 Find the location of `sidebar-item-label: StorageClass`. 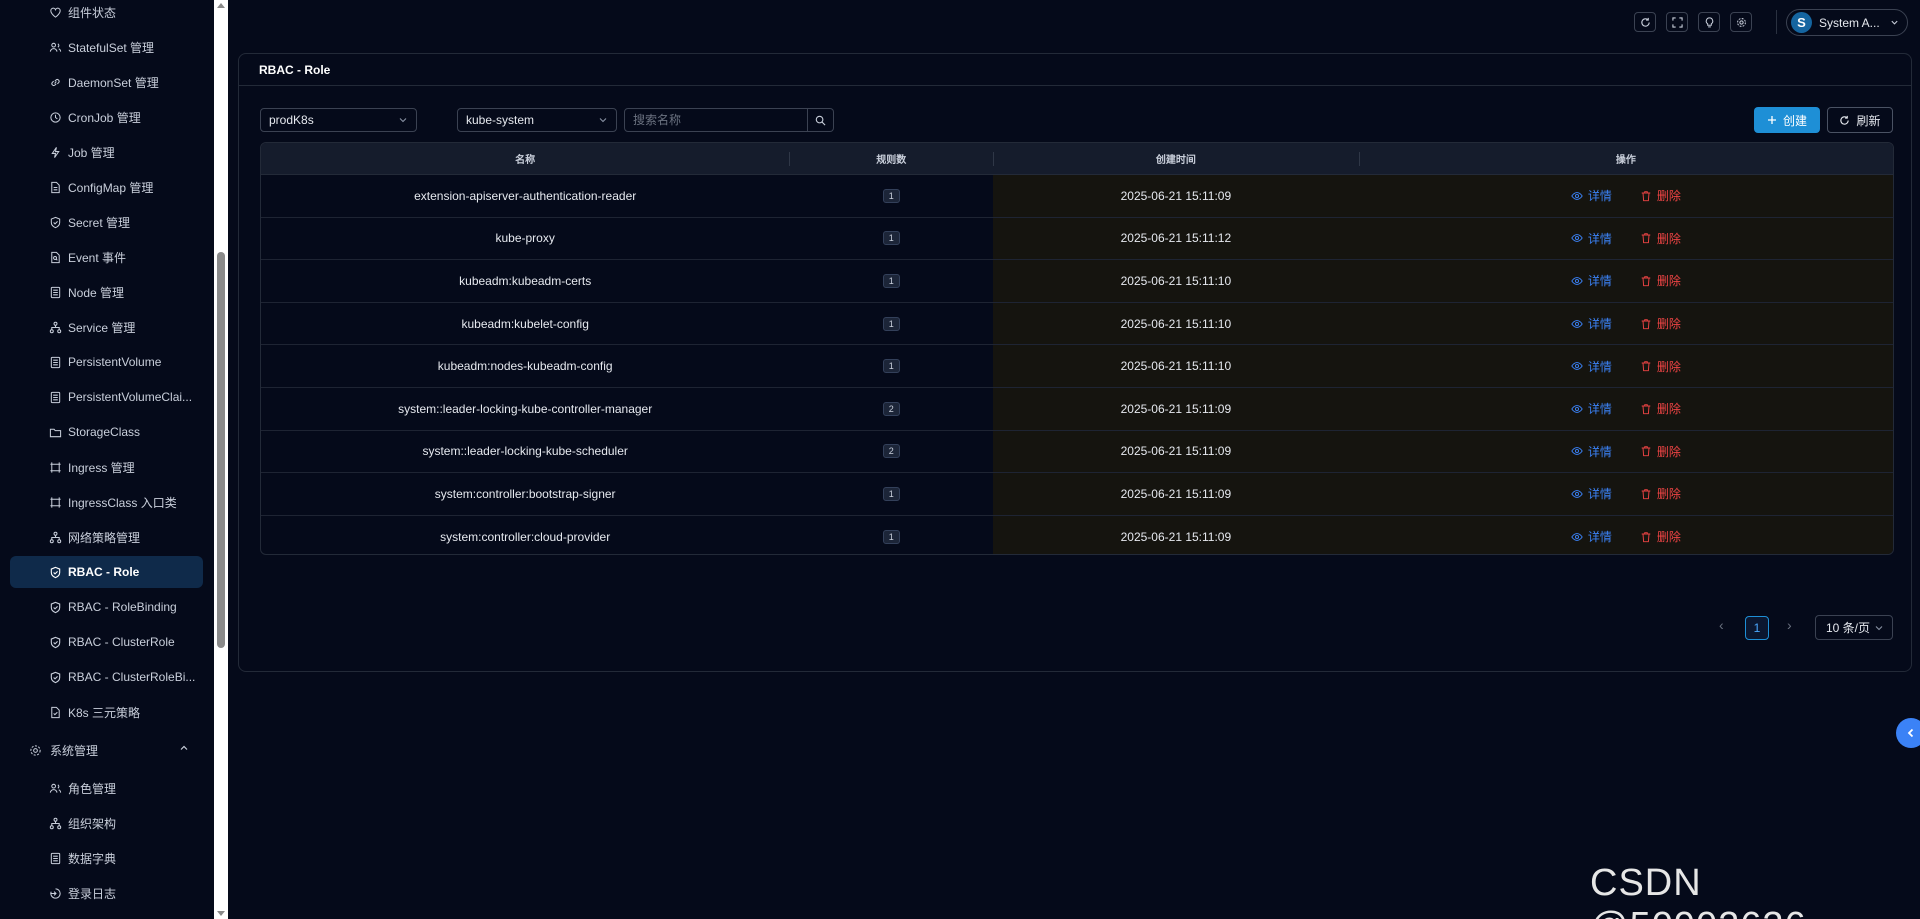

sidebar-item-label: StorageClass is located at coordinates (104, 432).